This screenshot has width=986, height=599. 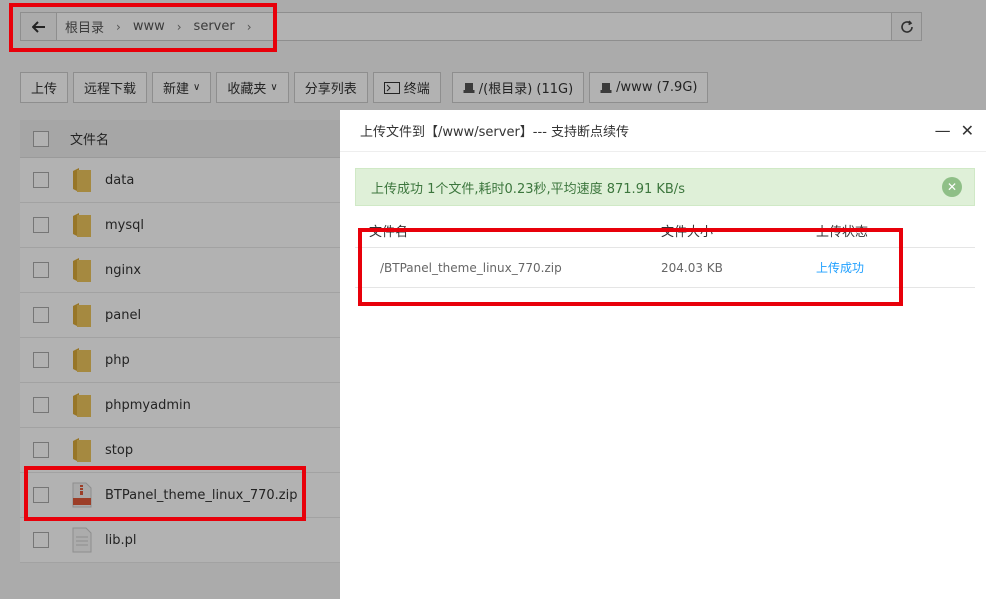 What do you see at coordinates (528, 189) in the screenshot?
I see `success-message: 上传成功 1个文件,耗时0.23秒,平均速度 871.91 KB/s` at bounding box center [528, 189].